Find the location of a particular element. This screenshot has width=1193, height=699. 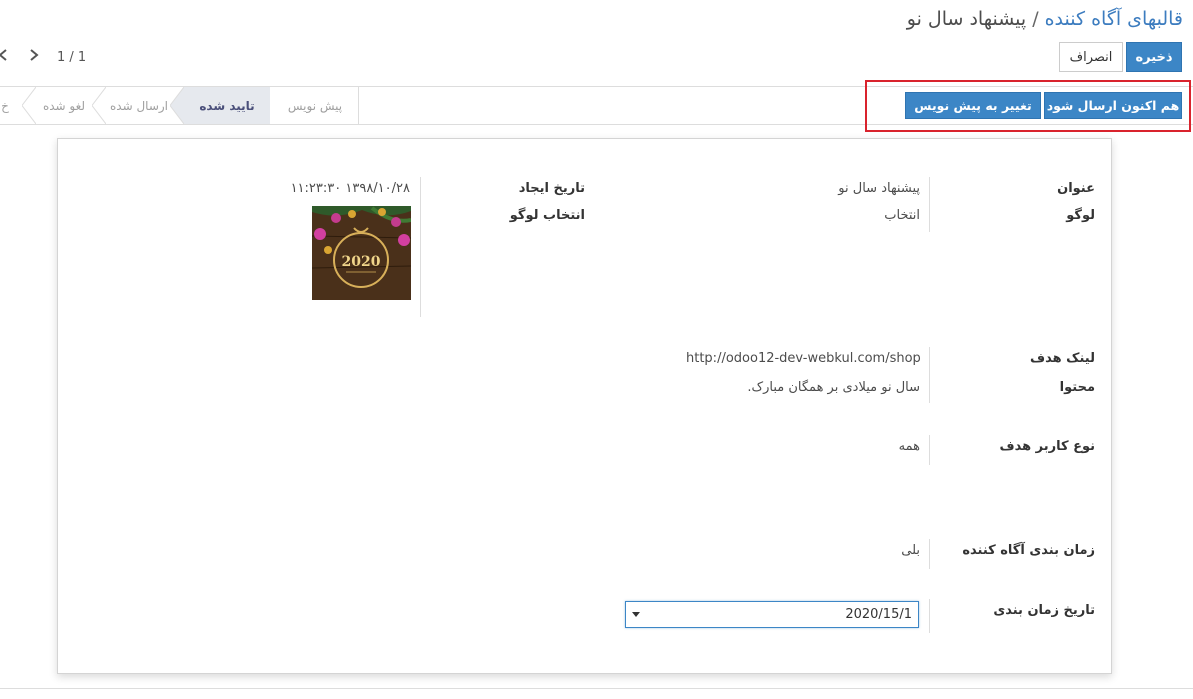

target-user-type-label: نوع کاربر هدف is located at coordinates (1047, 446).